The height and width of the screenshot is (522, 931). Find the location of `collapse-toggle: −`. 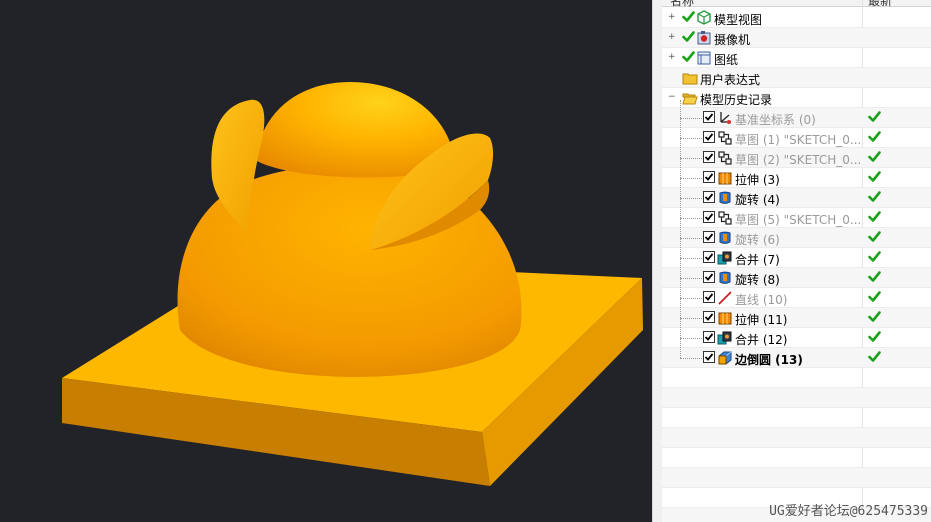

collapse-toggle: − is located at coordinates (672, 97).